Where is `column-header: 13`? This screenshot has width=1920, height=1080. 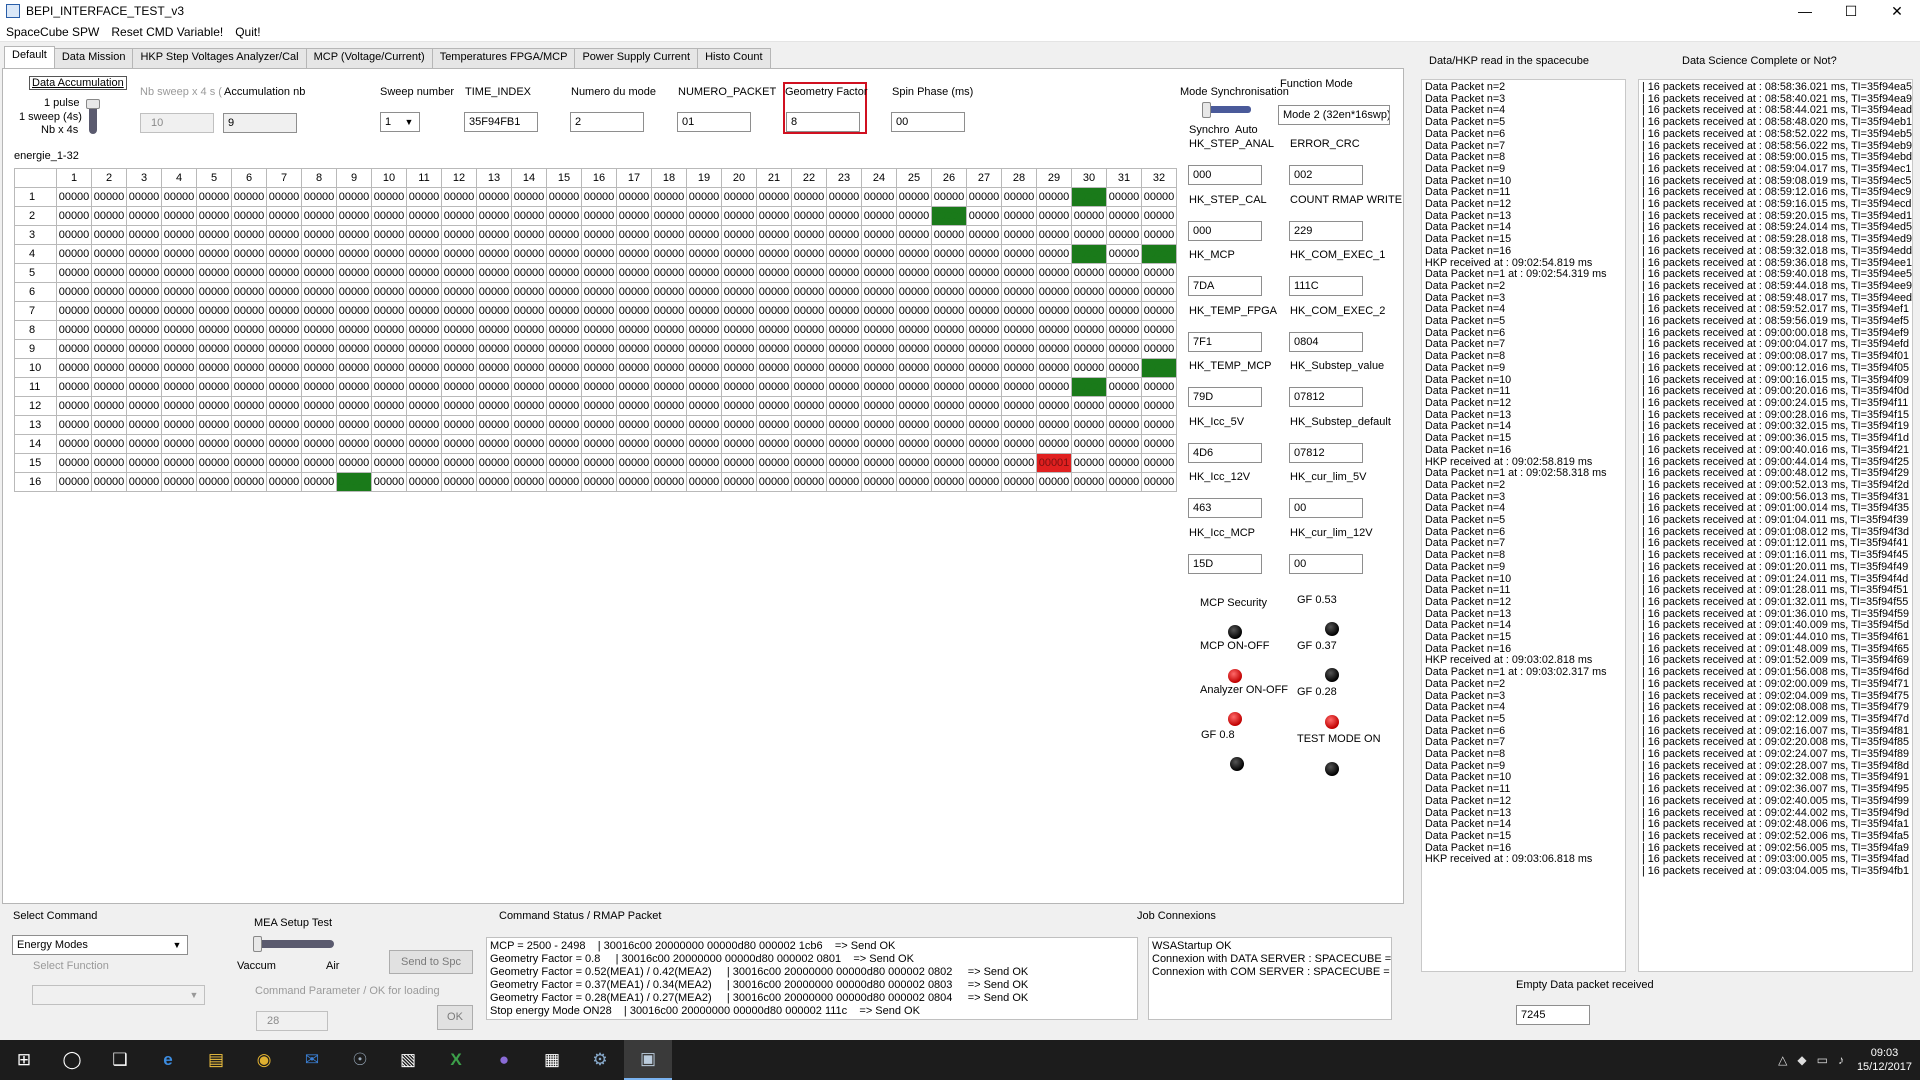
column-header: 13 is located at coordinates (494, 178).